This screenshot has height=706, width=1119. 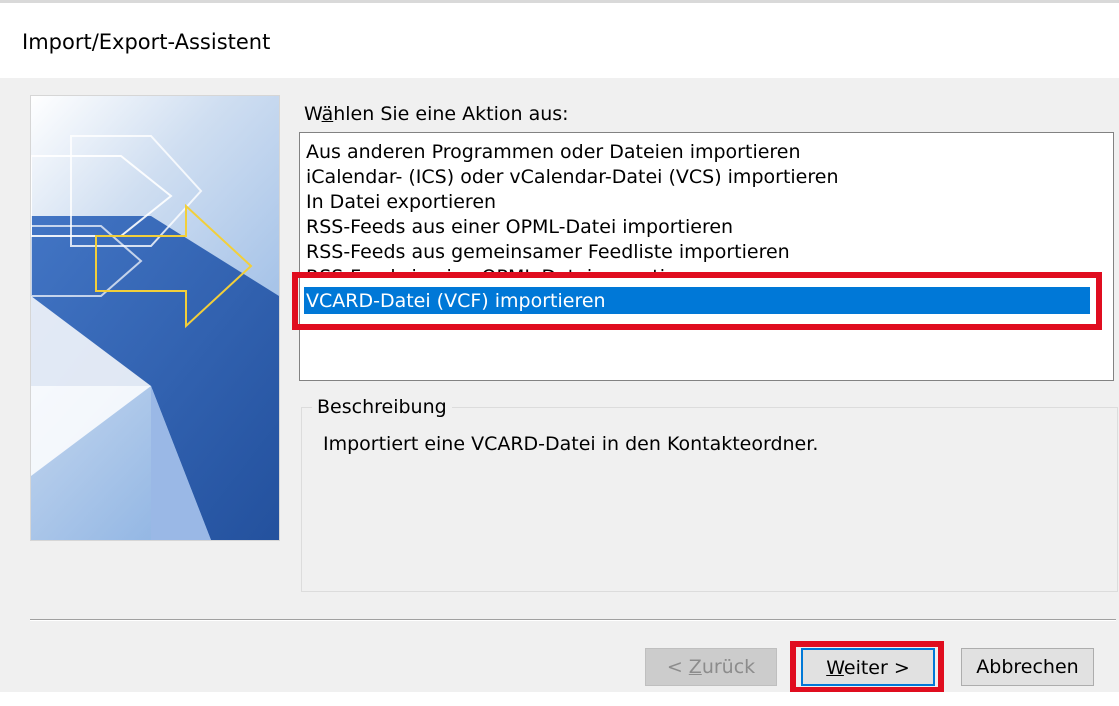 What do you see at coordinates (1027, 667) in the screenshot?
I see `cancel-button: Abbrechen` at bounding box center [1027, 667].